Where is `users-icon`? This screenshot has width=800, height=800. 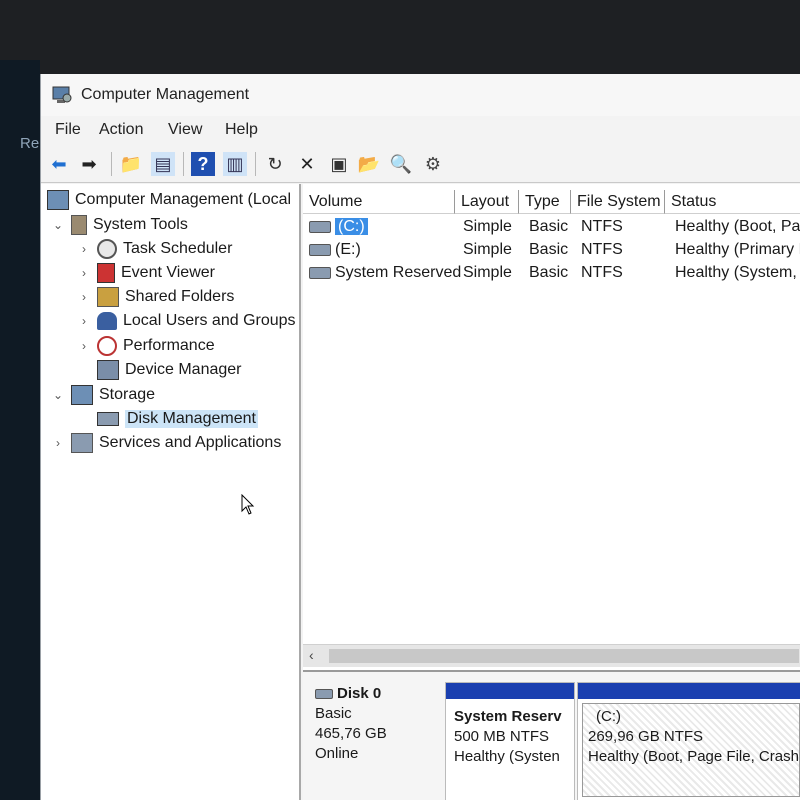 users-icon is located at coordinates (107, 321).